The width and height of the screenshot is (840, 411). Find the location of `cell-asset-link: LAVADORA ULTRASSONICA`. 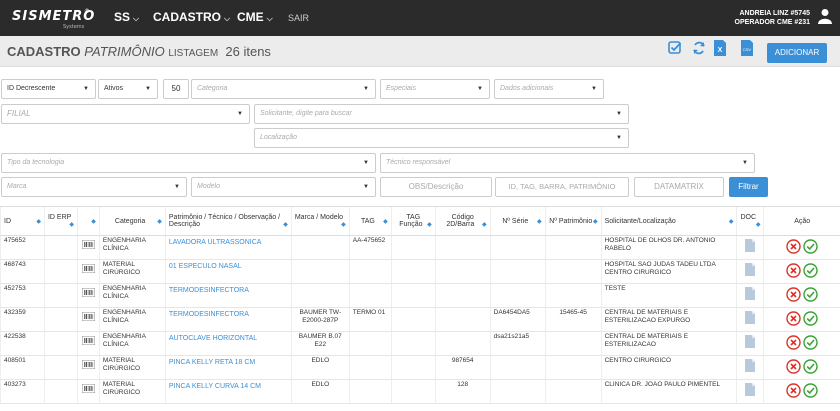

cell-asset-link: LAVADORA ULTRASSONICA is located at coordinates (228, 247).